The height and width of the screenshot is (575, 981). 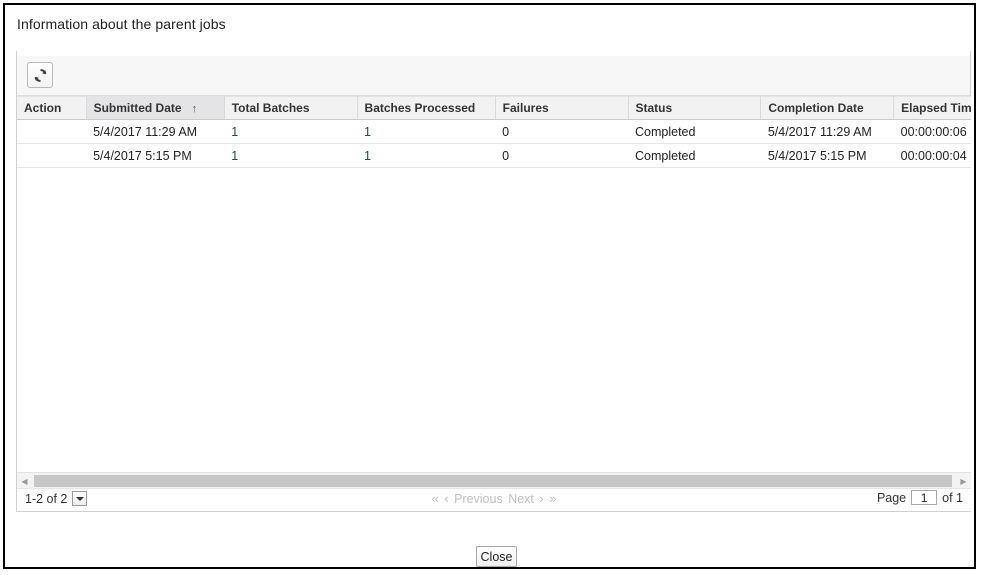 What do you see at coordinates (493, 76) in the screenshot?
I see `table-toolbar` at bounding box center [493, 76].